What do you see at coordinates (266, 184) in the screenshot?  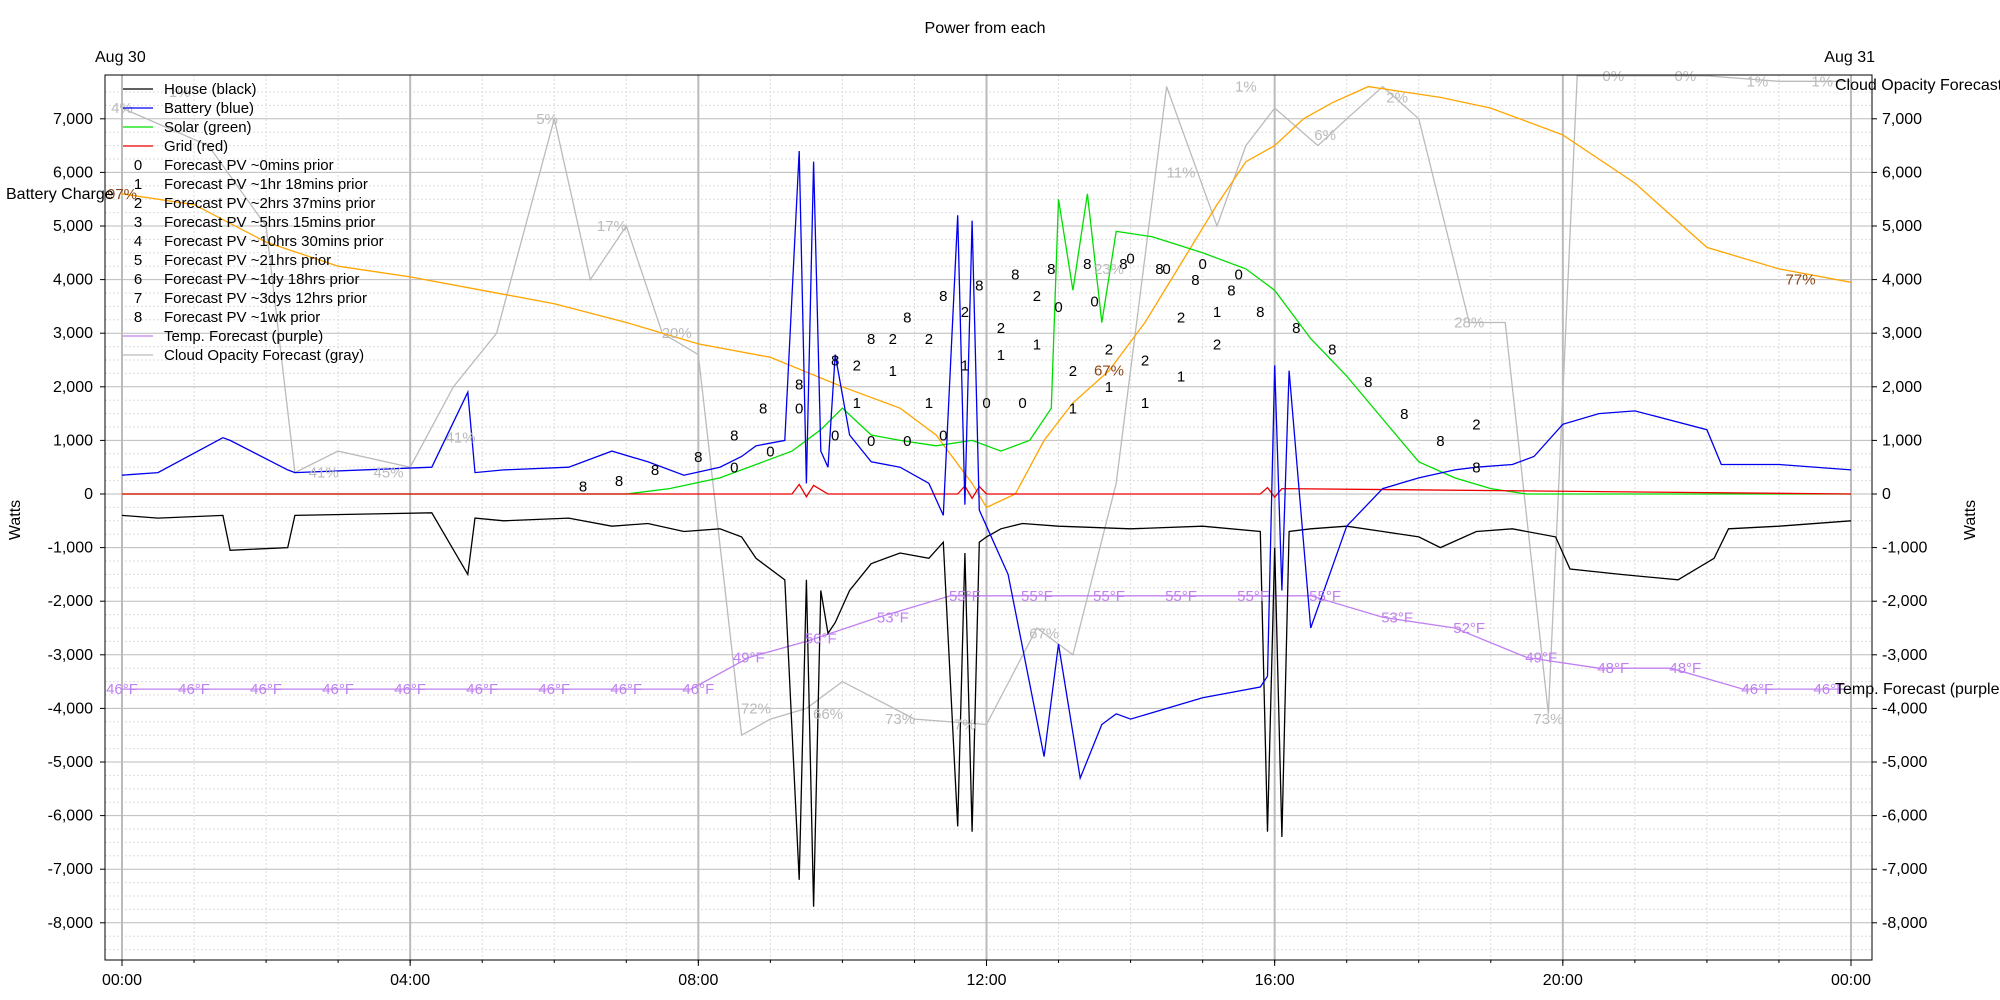 I see `legend-item-label: Forecast PV ~1hr 18mins prior` at bounding box center [266, 184].